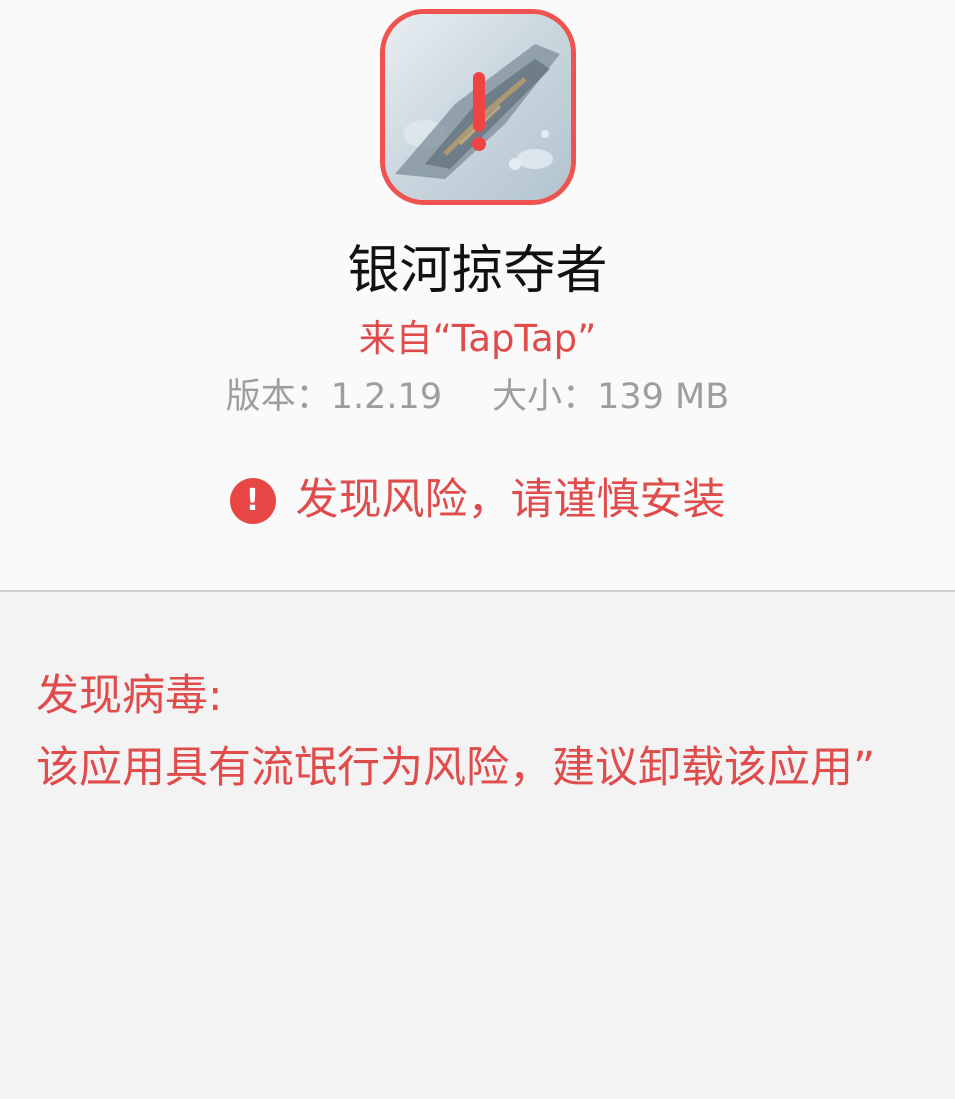 This screenshot has height=1099, width=955. What do you see at coordinates (456, 768) in the screenshot?
I see `virus-message: 该应用具有流氓行为风险，建议卸载该应用”` at bounding box center [456, 768].